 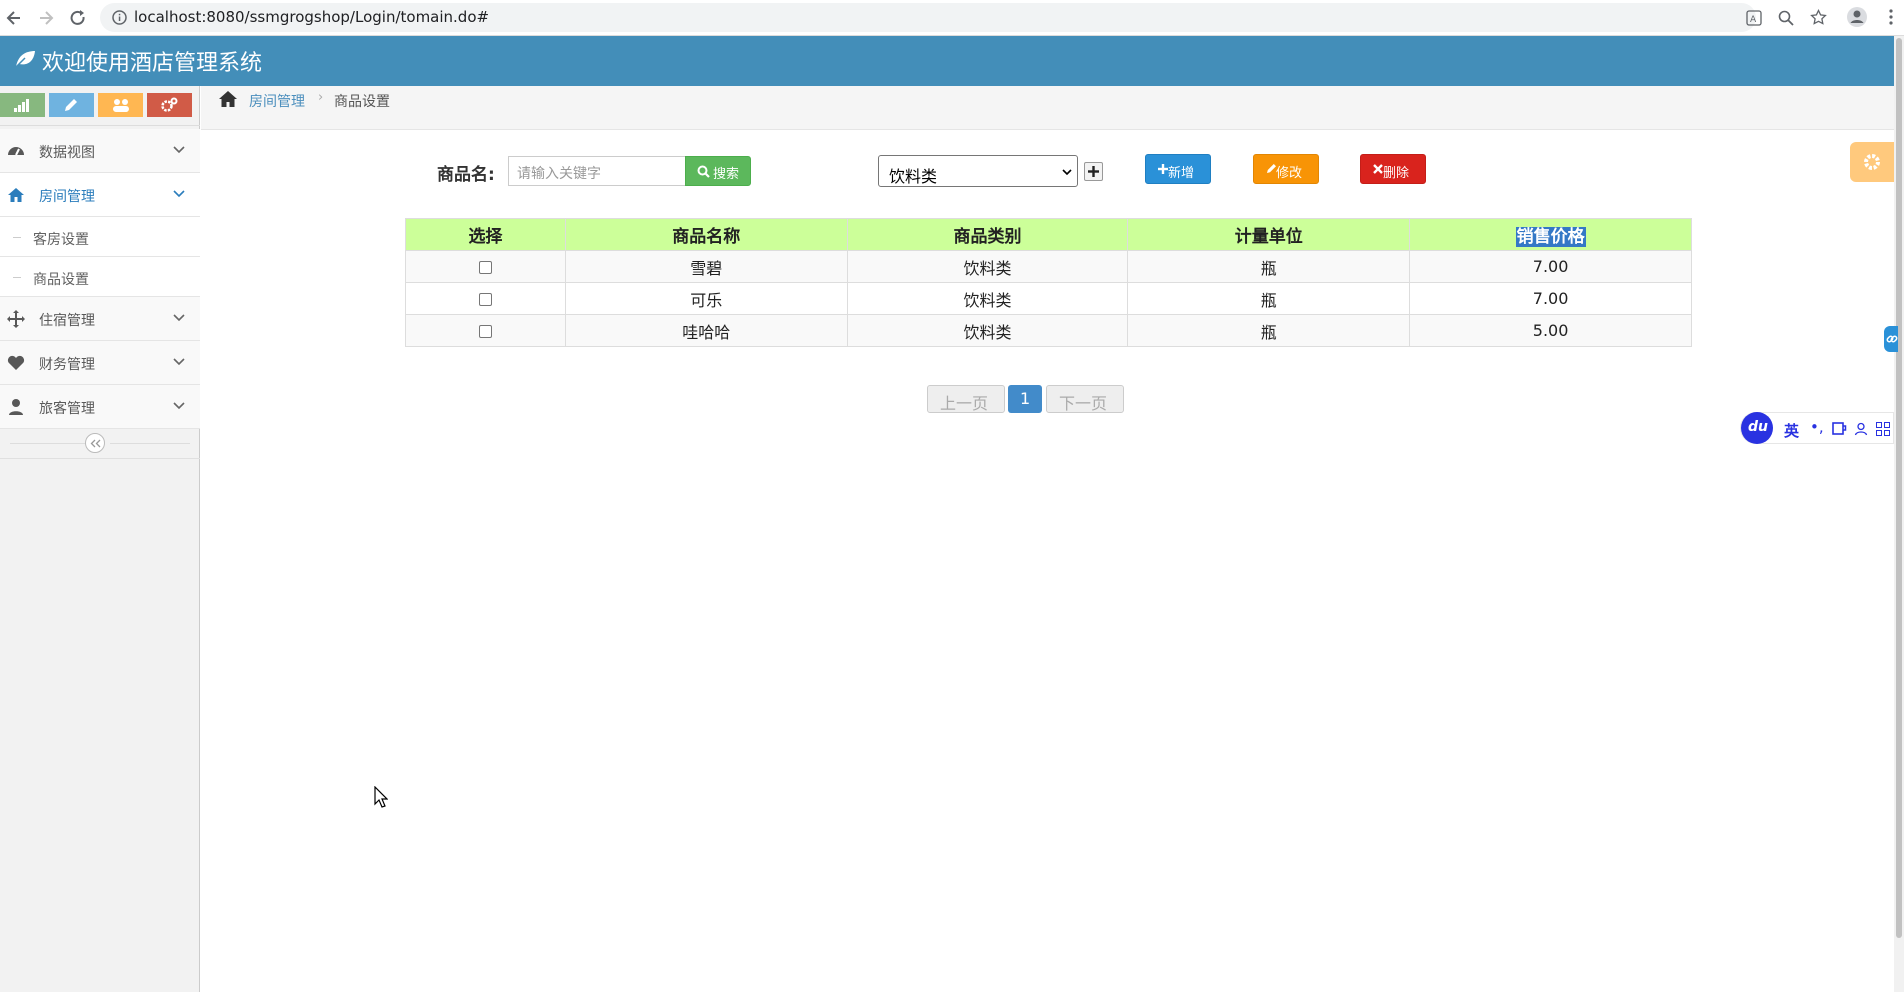 I want to click on sidebar-item-label: 旅客管理, so click(x=67, y=409).